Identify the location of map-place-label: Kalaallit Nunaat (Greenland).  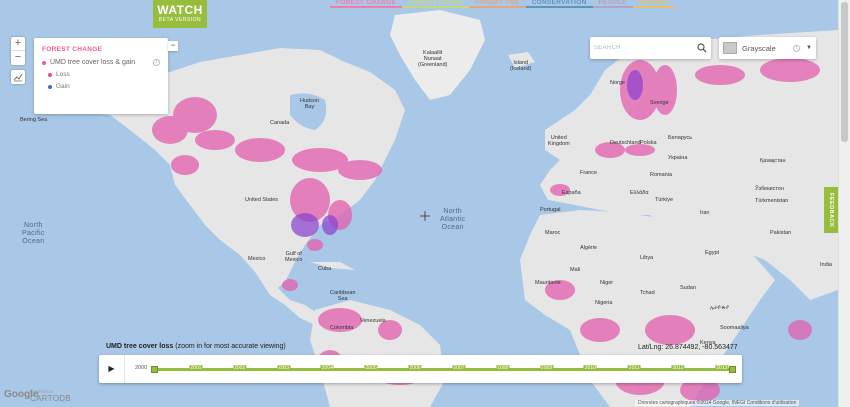
(433, 59).